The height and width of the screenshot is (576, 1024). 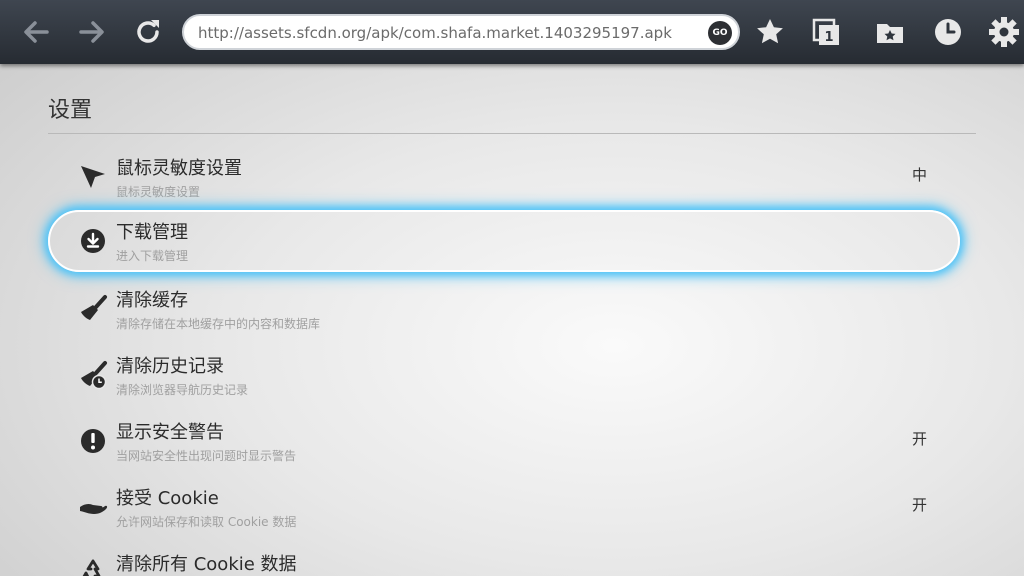 I want to click on recycle-icon, so click(x=93, y=567).